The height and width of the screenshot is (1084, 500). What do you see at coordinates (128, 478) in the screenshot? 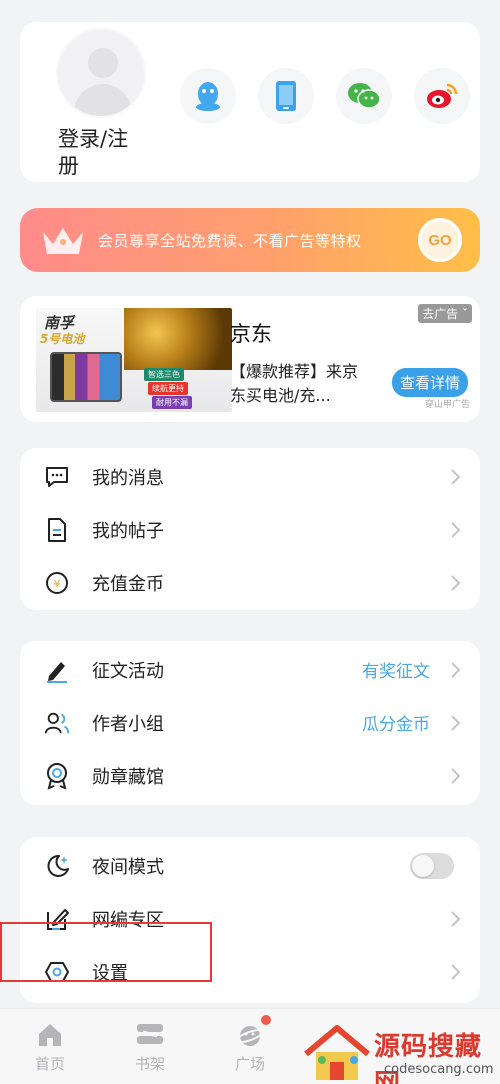
I see `menu-item-label: 我的消息` at bounding box center [128, 478].